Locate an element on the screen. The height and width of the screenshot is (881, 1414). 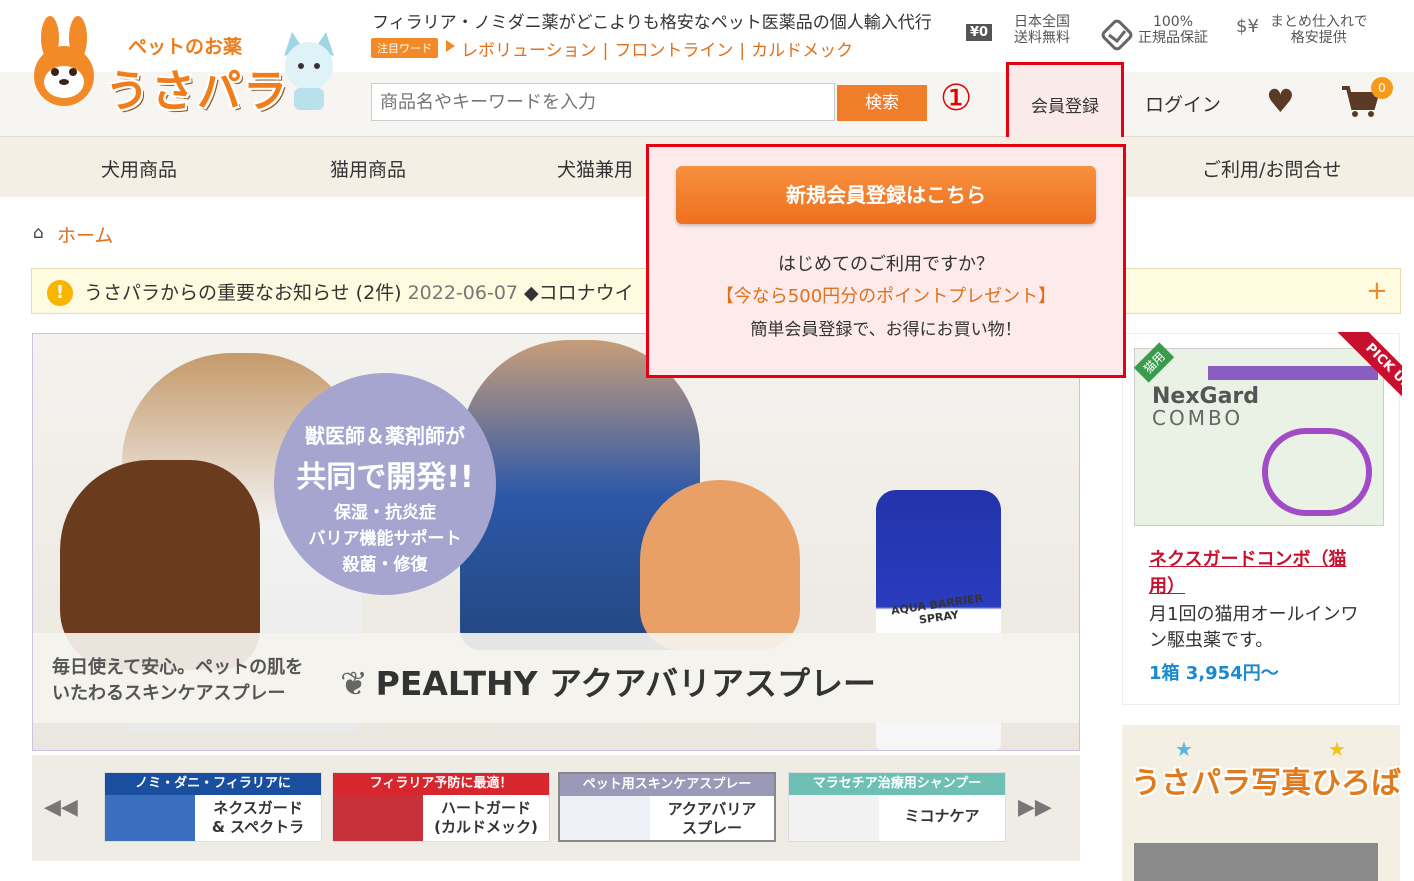
bubble-line: 獣医師＆薬剤師が is located at coordinates (385, 436).